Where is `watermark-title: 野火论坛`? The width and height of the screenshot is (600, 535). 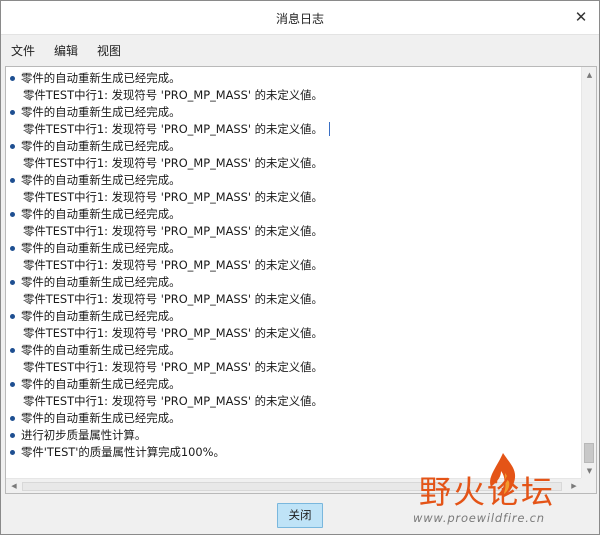 watermark-title: 野火论坛 is located at coordinates (487, 492).